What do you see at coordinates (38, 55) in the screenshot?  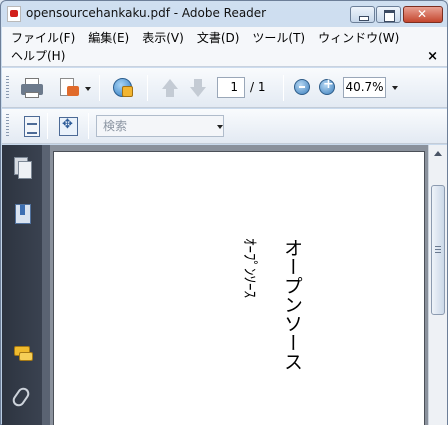 I see `menu-help: ヘルプ(H)` at bounding box center [38, 55].